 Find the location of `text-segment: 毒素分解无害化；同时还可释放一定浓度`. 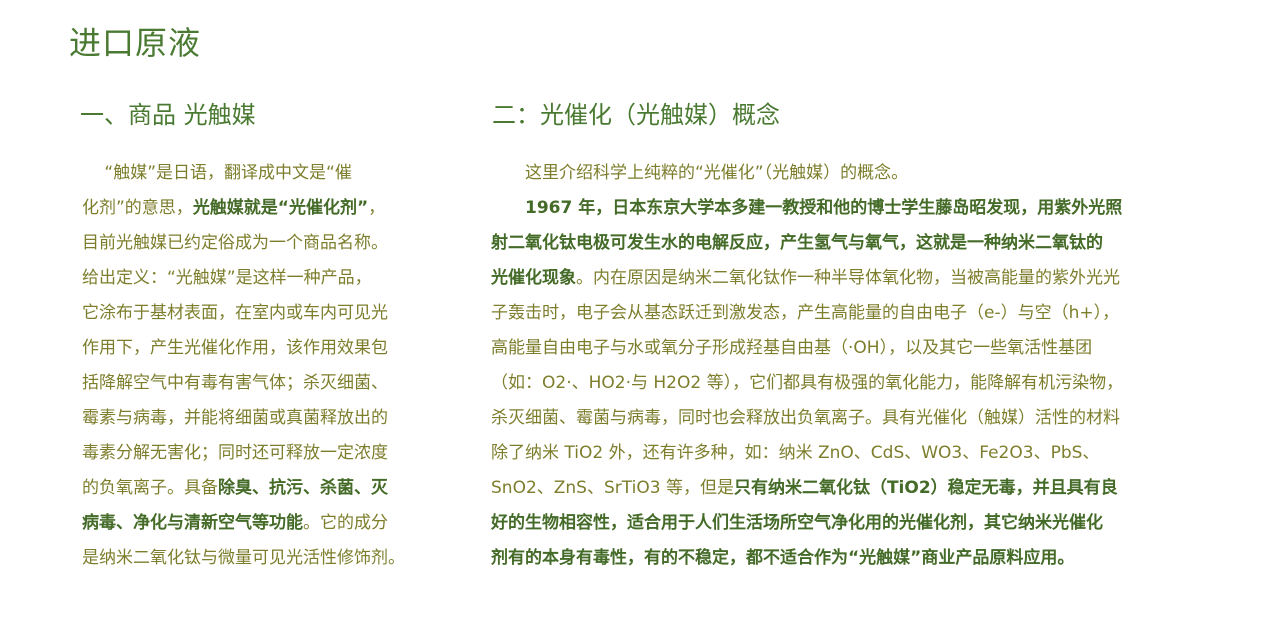

text-segment: 毒素分解无害化；同时还可释放一定浓度 is located at coordinates (235, 453).